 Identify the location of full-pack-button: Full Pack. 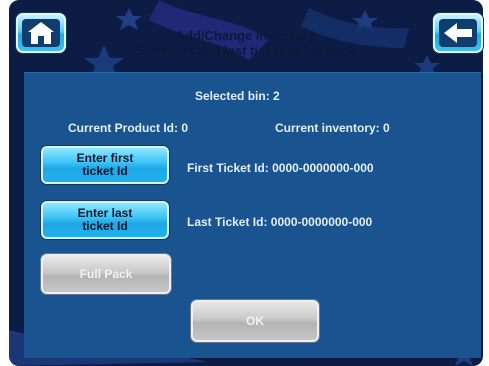
(106, 274).